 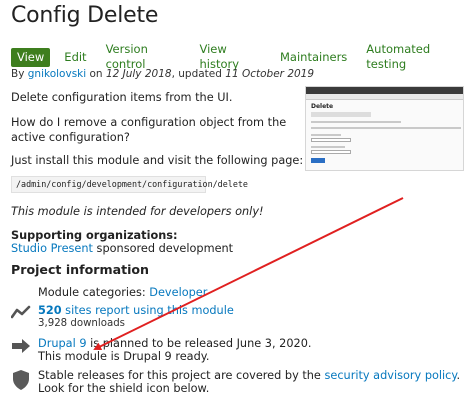 What do you see at coordinates (81, 323) in the screenshot?
I see `download-count: 3,928 downloads` at bounding box center [81, 323].